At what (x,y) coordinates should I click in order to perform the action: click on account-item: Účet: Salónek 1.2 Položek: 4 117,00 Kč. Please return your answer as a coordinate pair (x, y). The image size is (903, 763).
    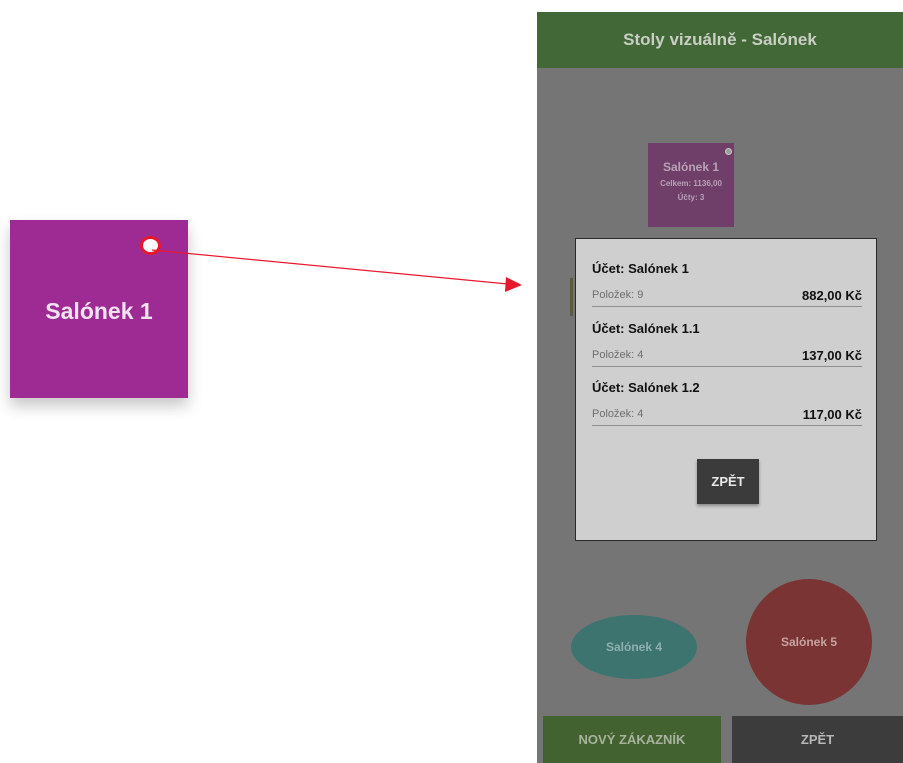
    Looking at the image, I should click on (727, 409).